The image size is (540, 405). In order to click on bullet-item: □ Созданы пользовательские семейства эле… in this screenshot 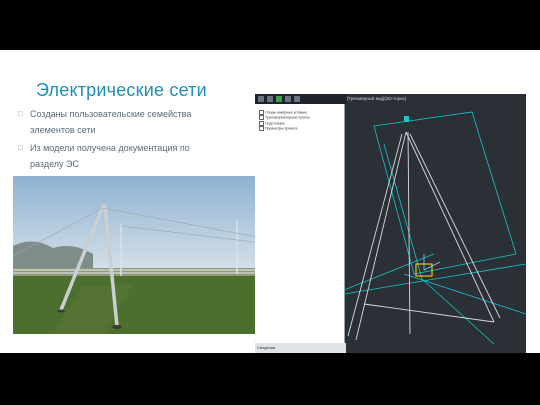, I will do `click(115, 122)`.